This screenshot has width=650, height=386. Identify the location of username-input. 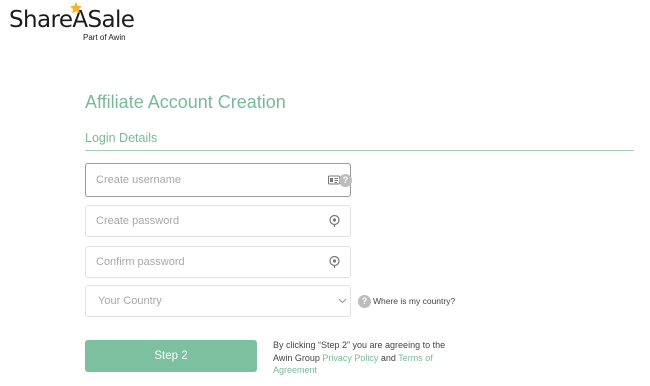
(201, 180).